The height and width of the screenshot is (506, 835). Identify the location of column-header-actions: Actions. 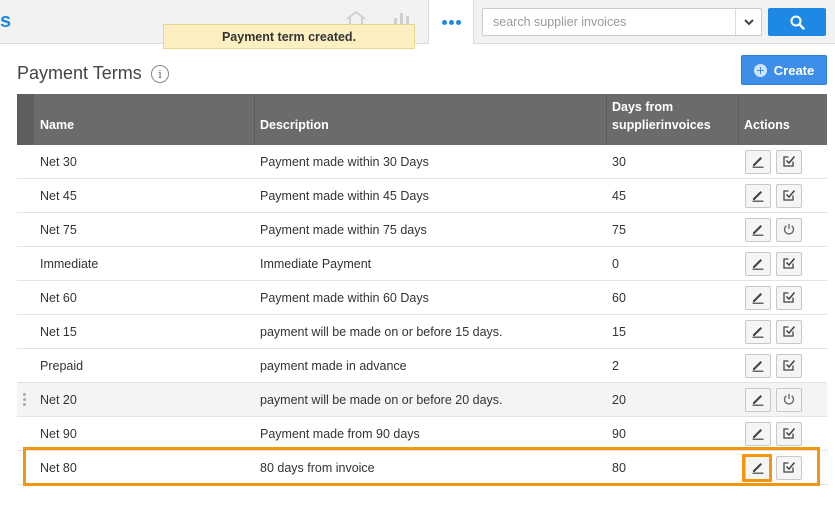
(767, 125).